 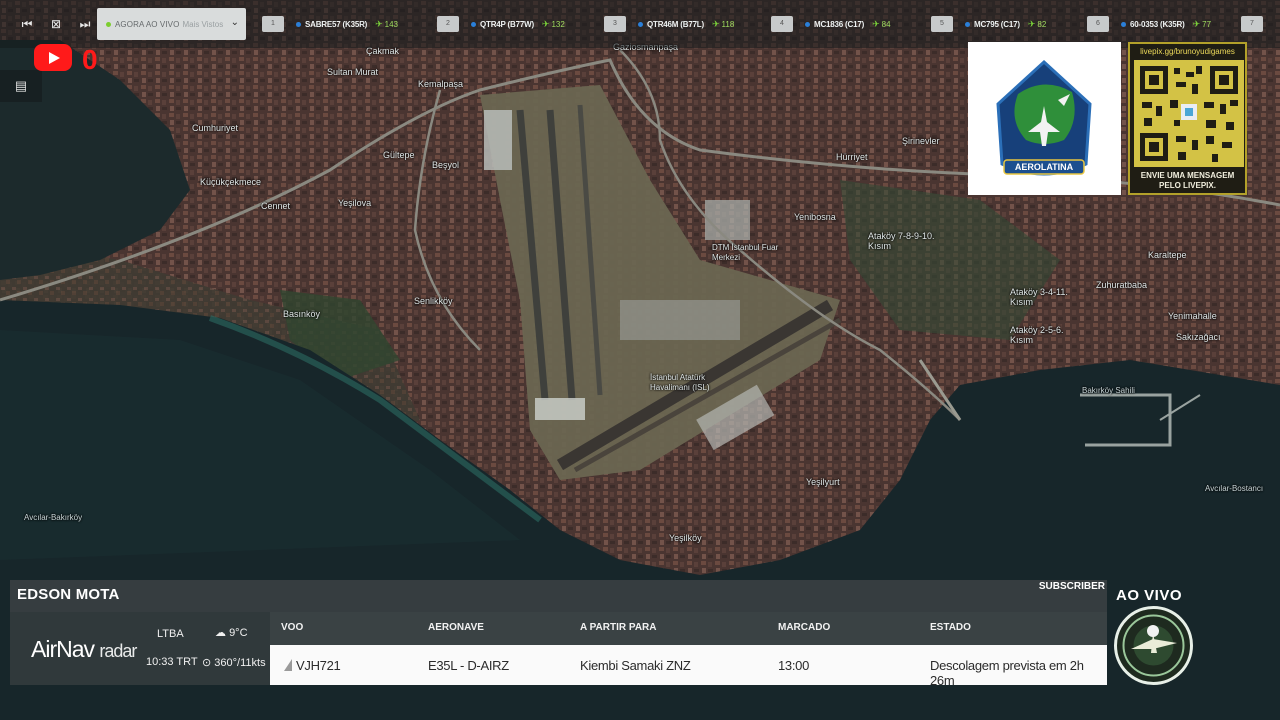 I want to click on youtube-live-count: 0, so click(x=90, y=59).